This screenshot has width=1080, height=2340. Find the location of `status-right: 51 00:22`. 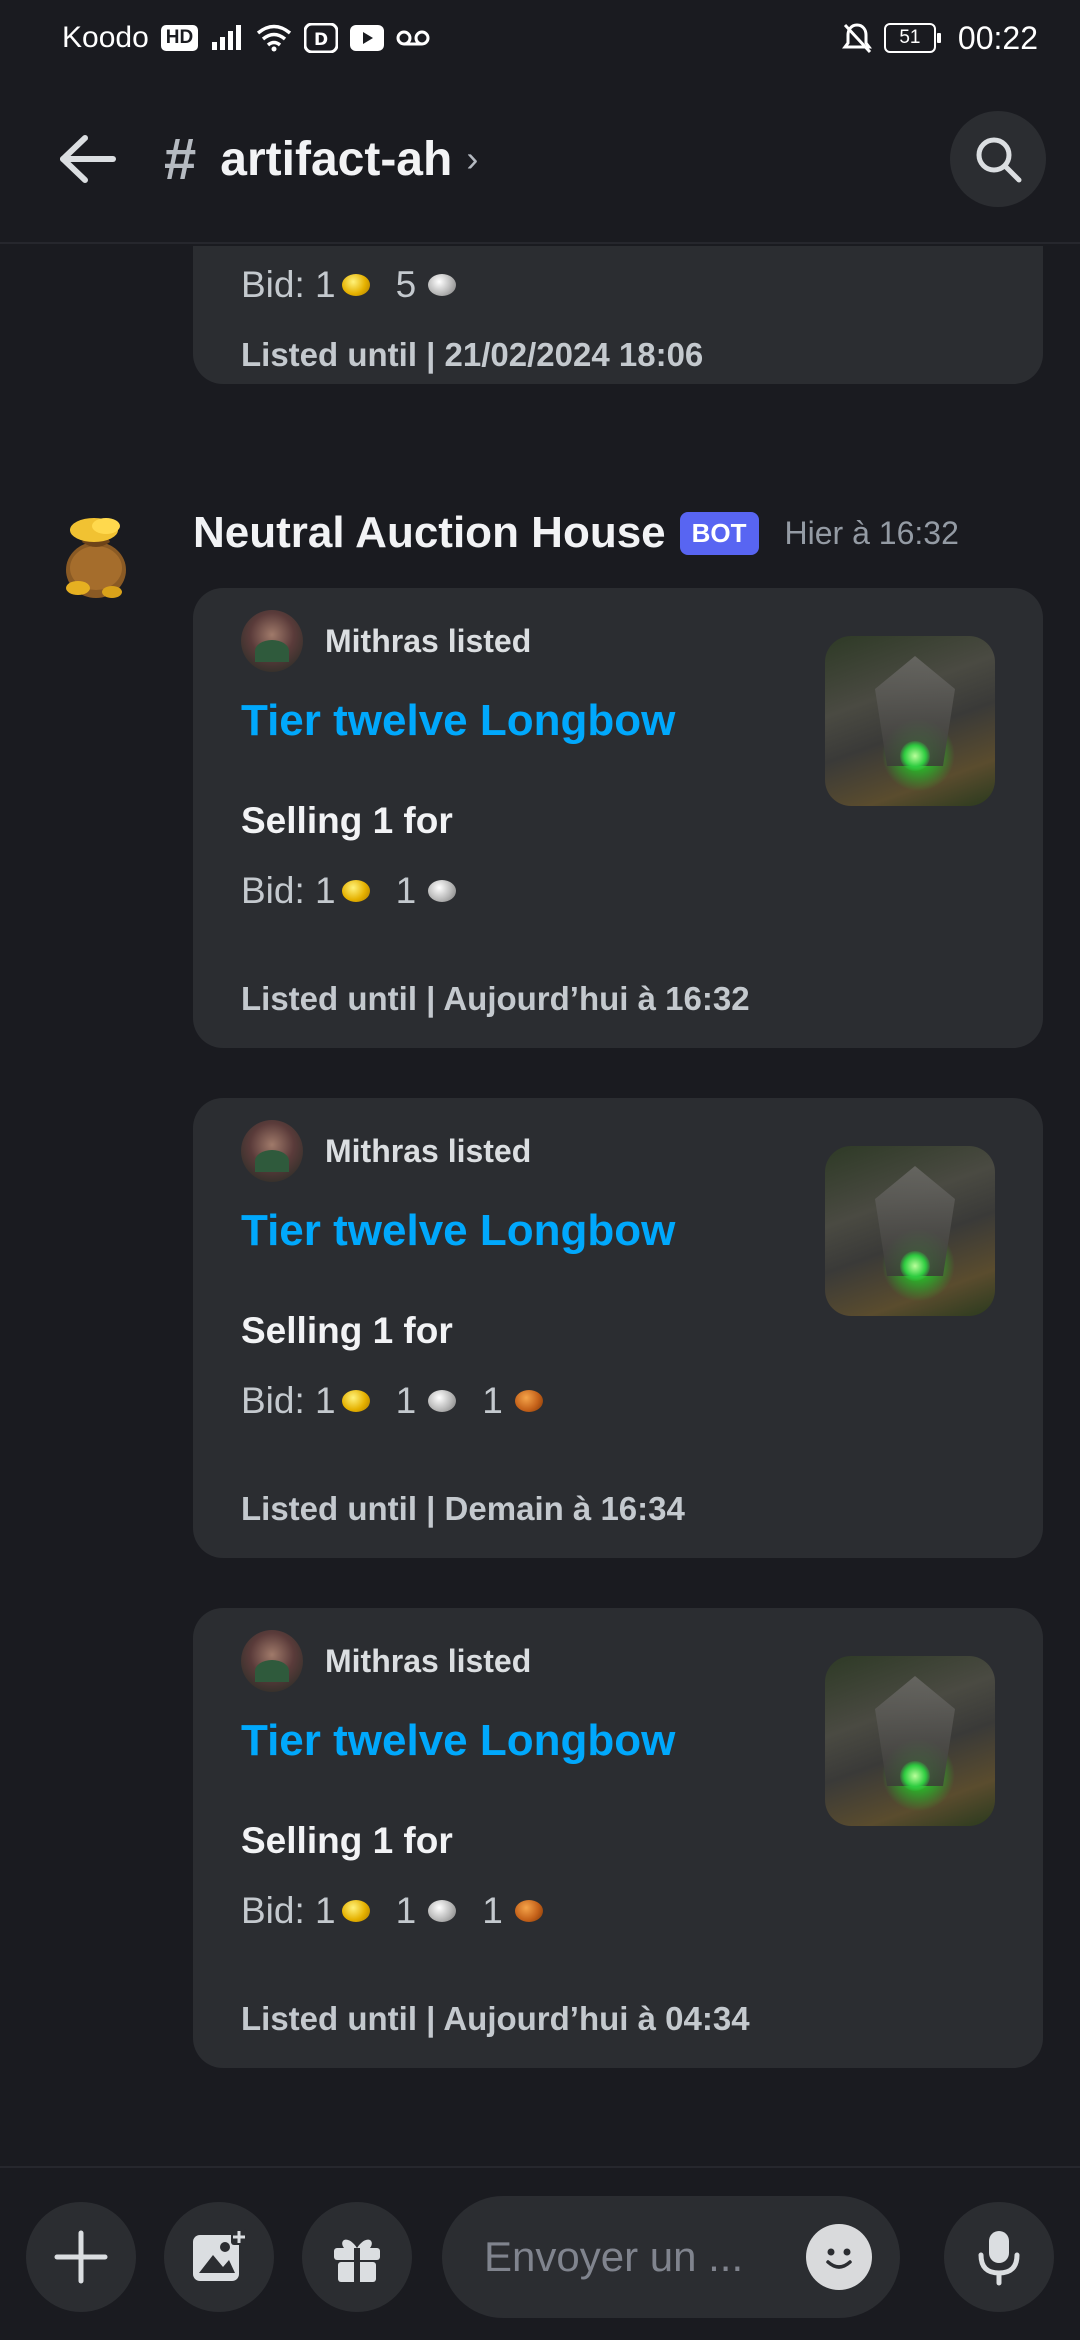

status-right: 51 00:22 is located at coordinates (939, 38).